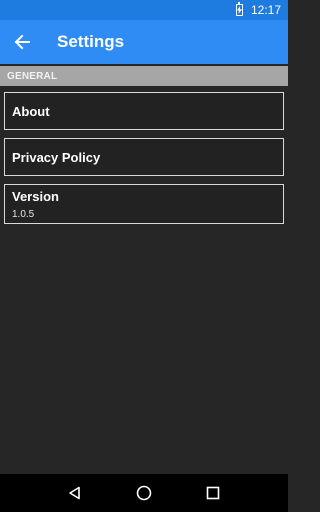 Image resolution: width=320 pixels, height=512 pixels. I want to click on triangle-back-icon, so click(74, 493).